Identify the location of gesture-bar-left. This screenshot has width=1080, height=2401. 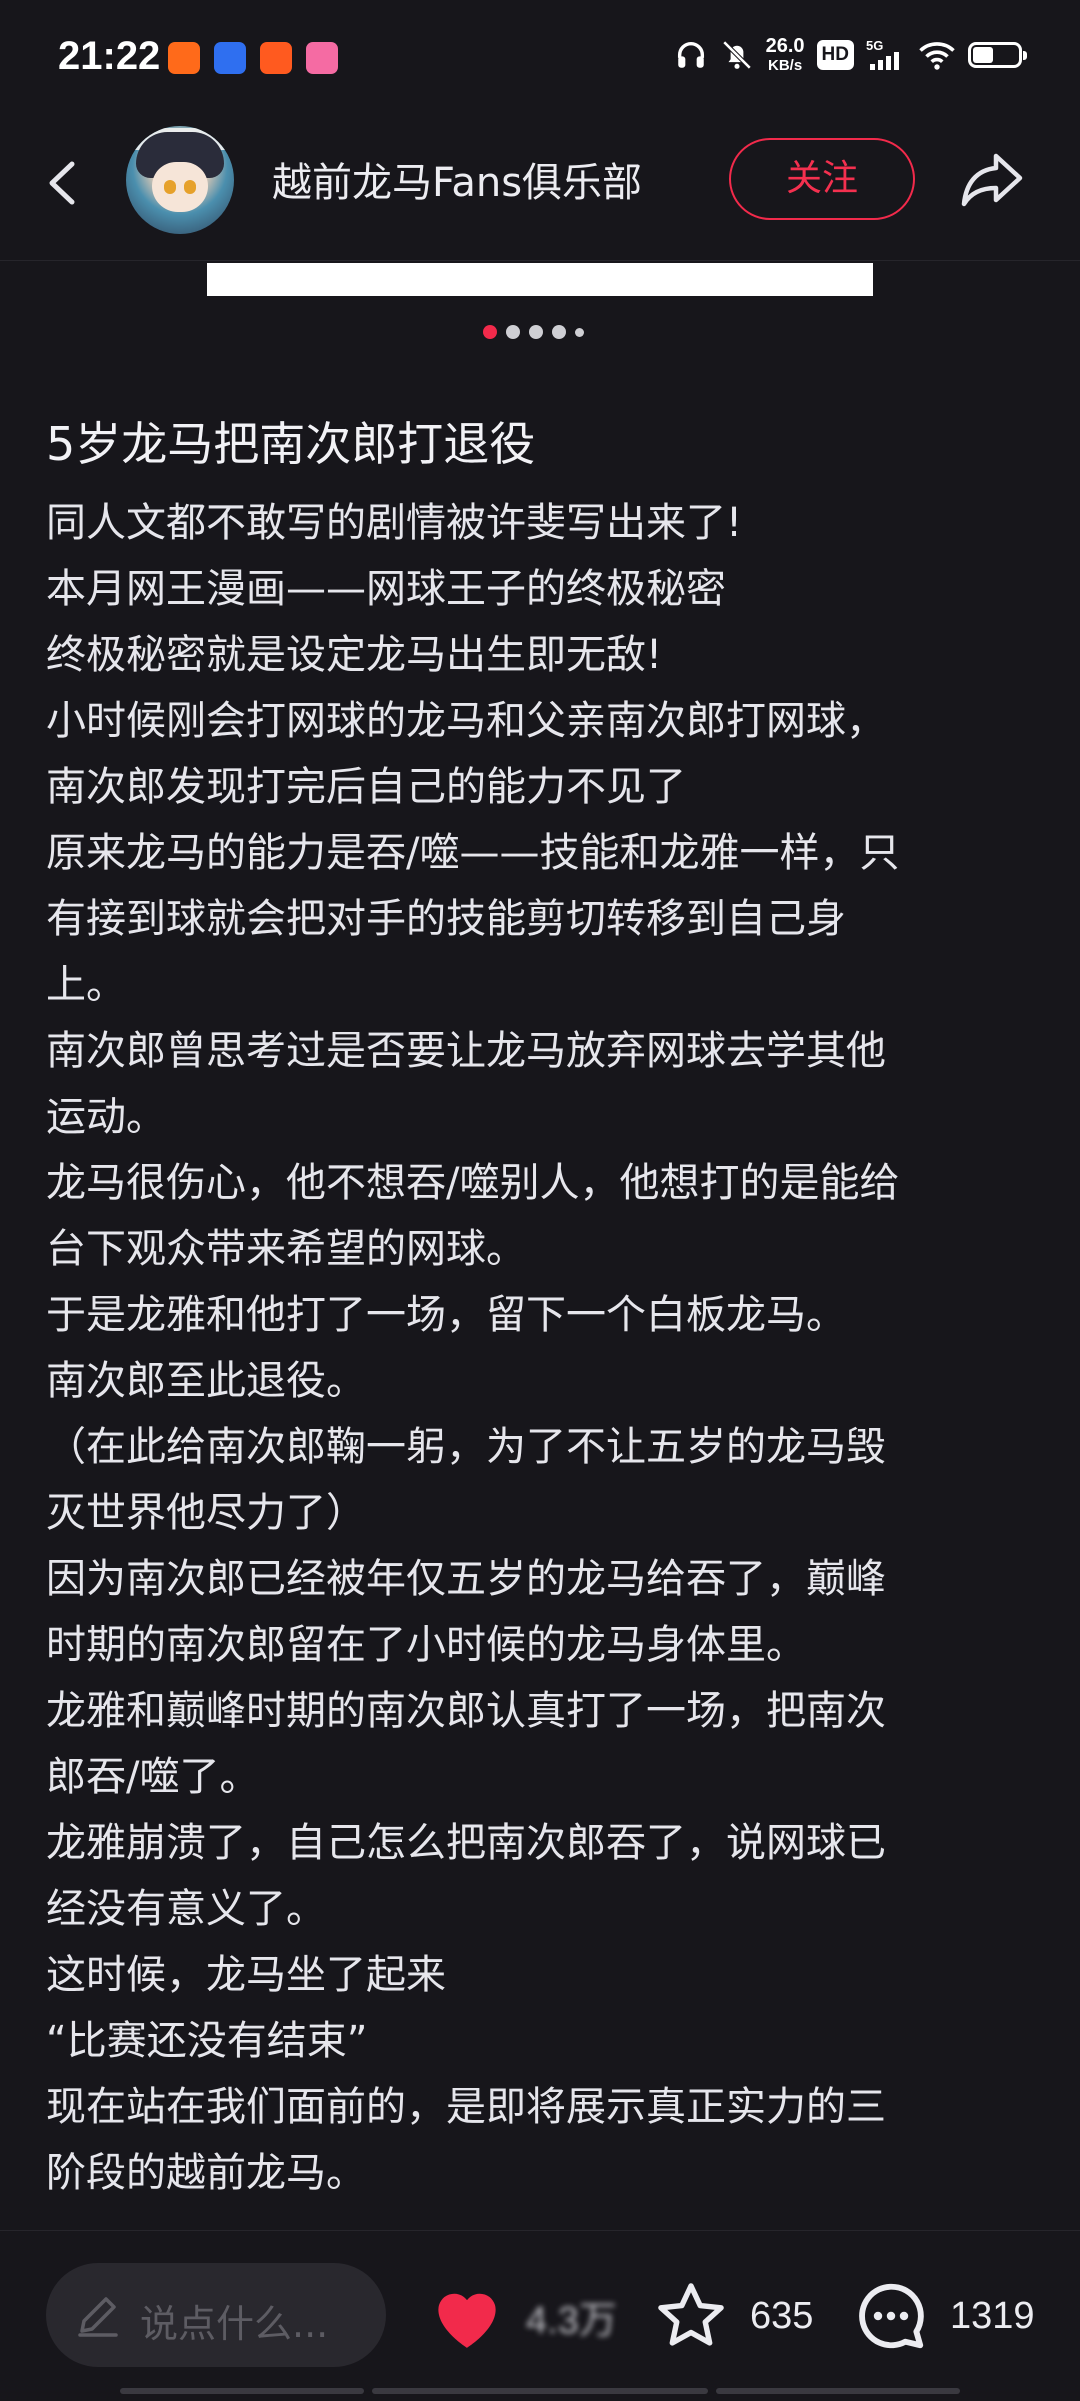
(242, 2391).